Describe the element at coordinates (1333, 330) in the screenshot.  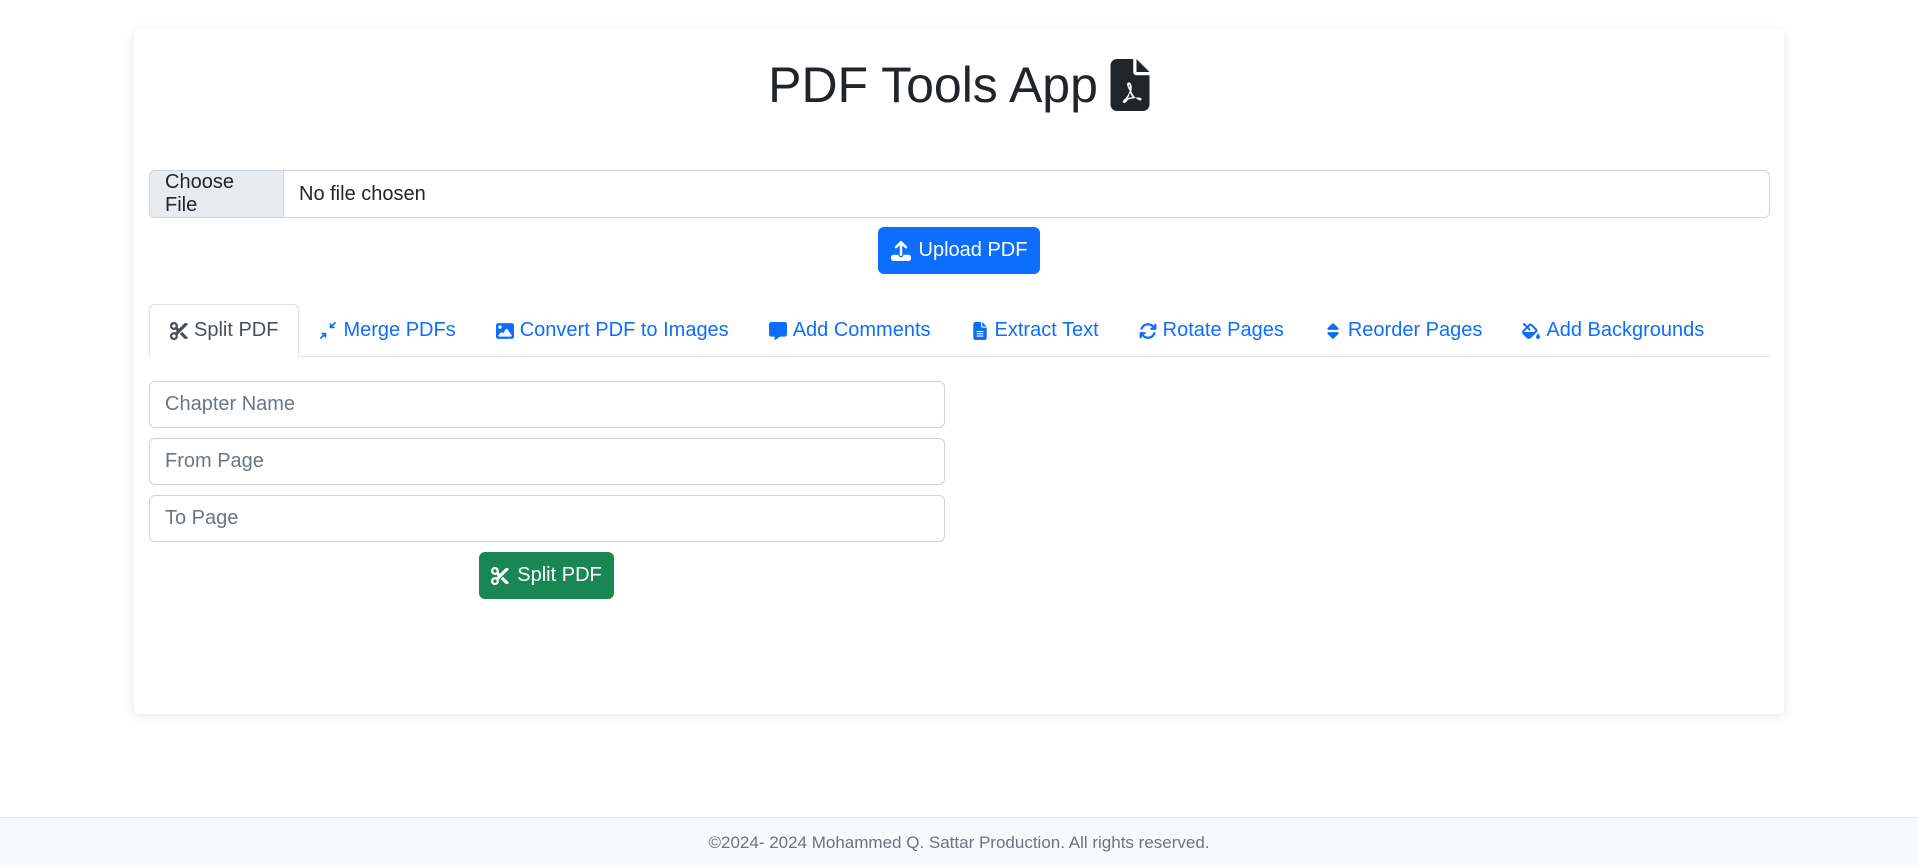
I see `sort-icon` at that location.